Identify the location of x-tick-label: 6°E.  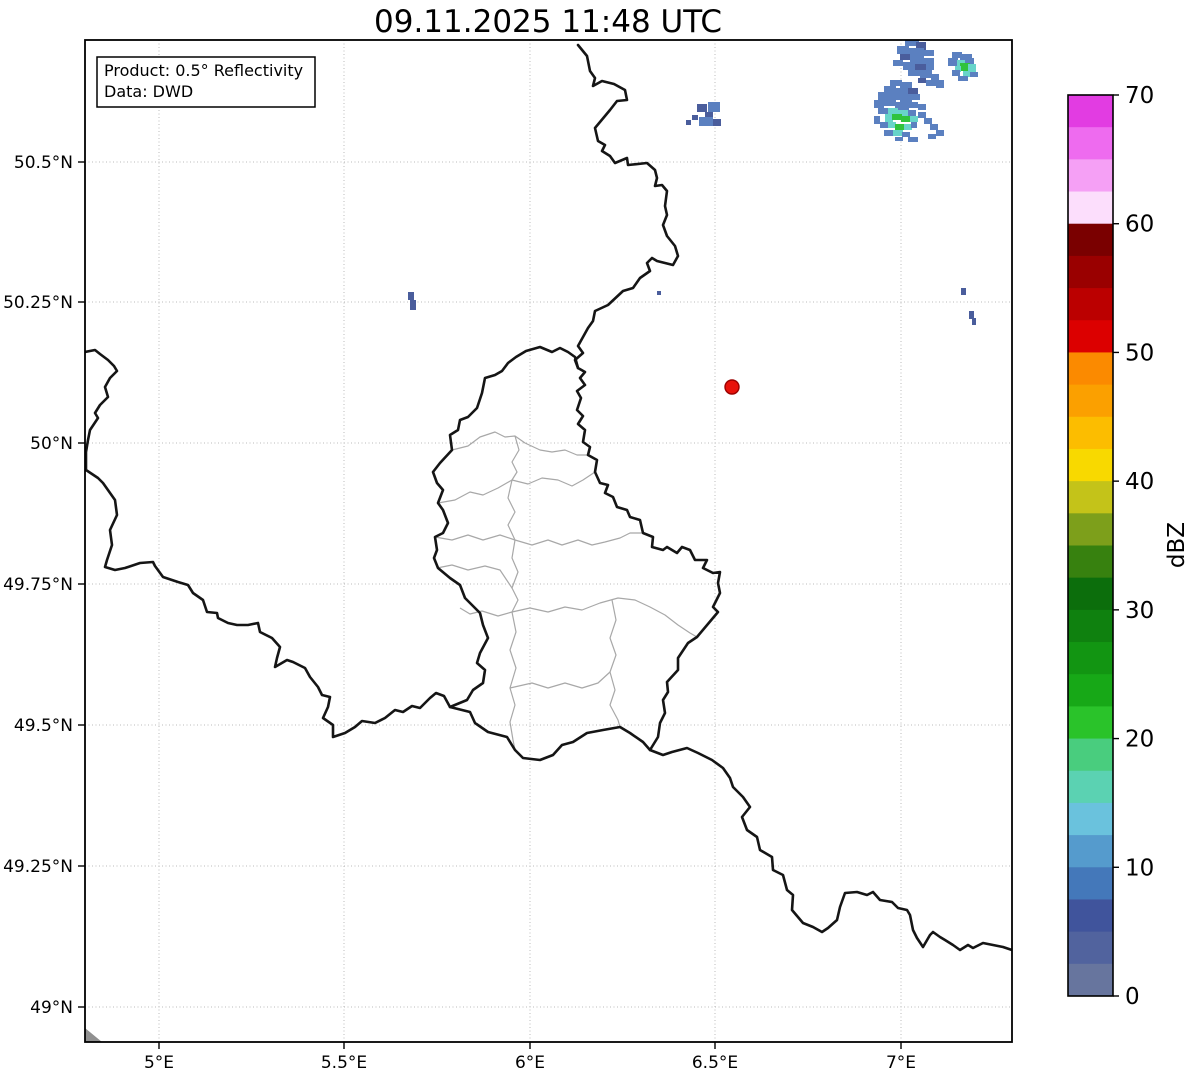
(530, 1063).